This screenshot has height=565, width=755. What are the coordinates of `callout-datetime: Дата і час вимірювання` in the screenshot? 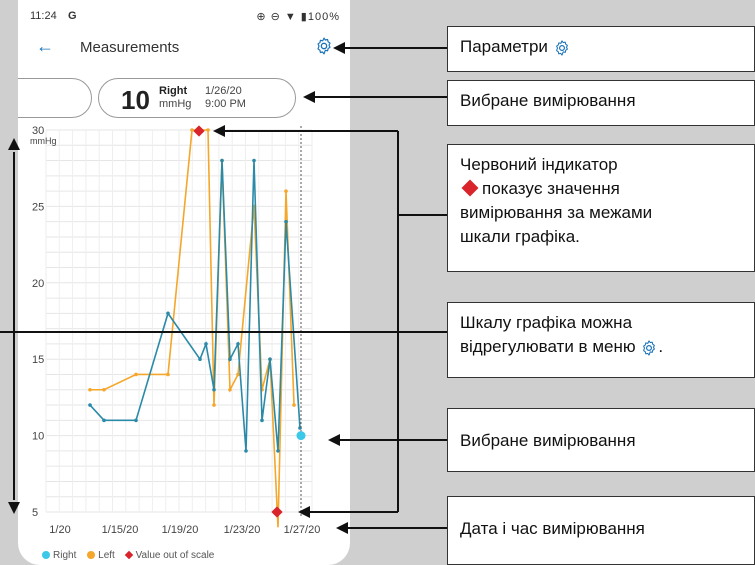 It's located at (601, 530).